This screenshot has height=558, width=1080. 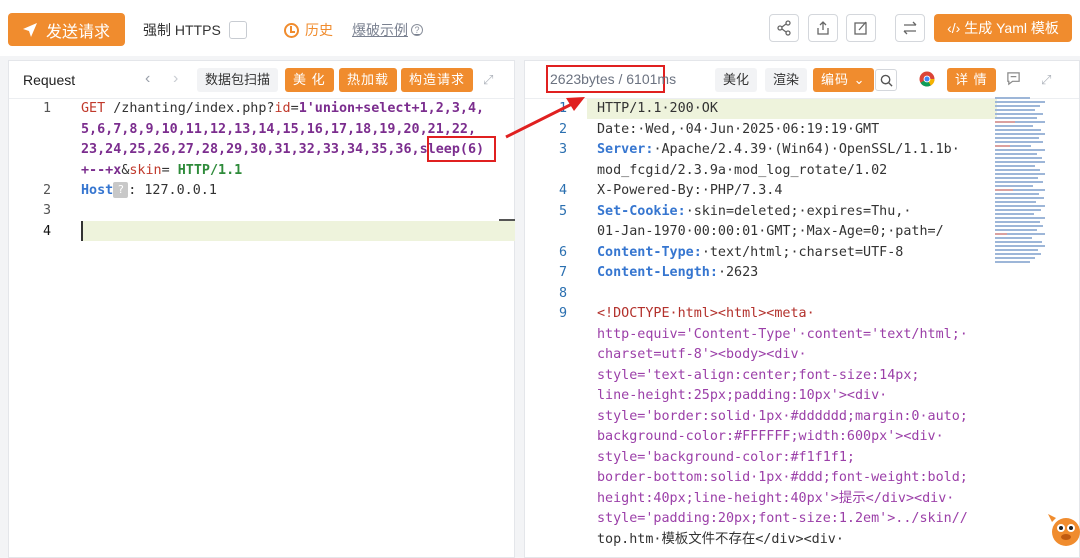 What do you see at coordinates (309, 80) in the screenshot?
I see `beautify-button: 美 化` at bounding box center [309, 80].